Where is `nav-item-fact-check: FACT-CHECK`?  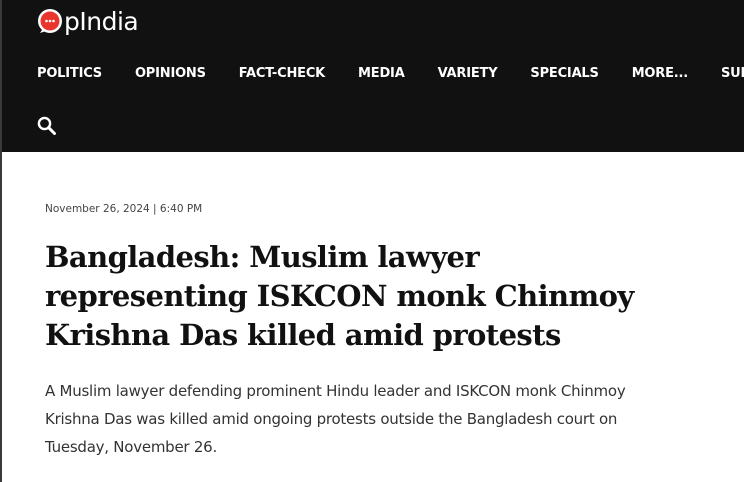
nav-item-fact-check: FACT-CHECK is located at coordinates (282, 74).